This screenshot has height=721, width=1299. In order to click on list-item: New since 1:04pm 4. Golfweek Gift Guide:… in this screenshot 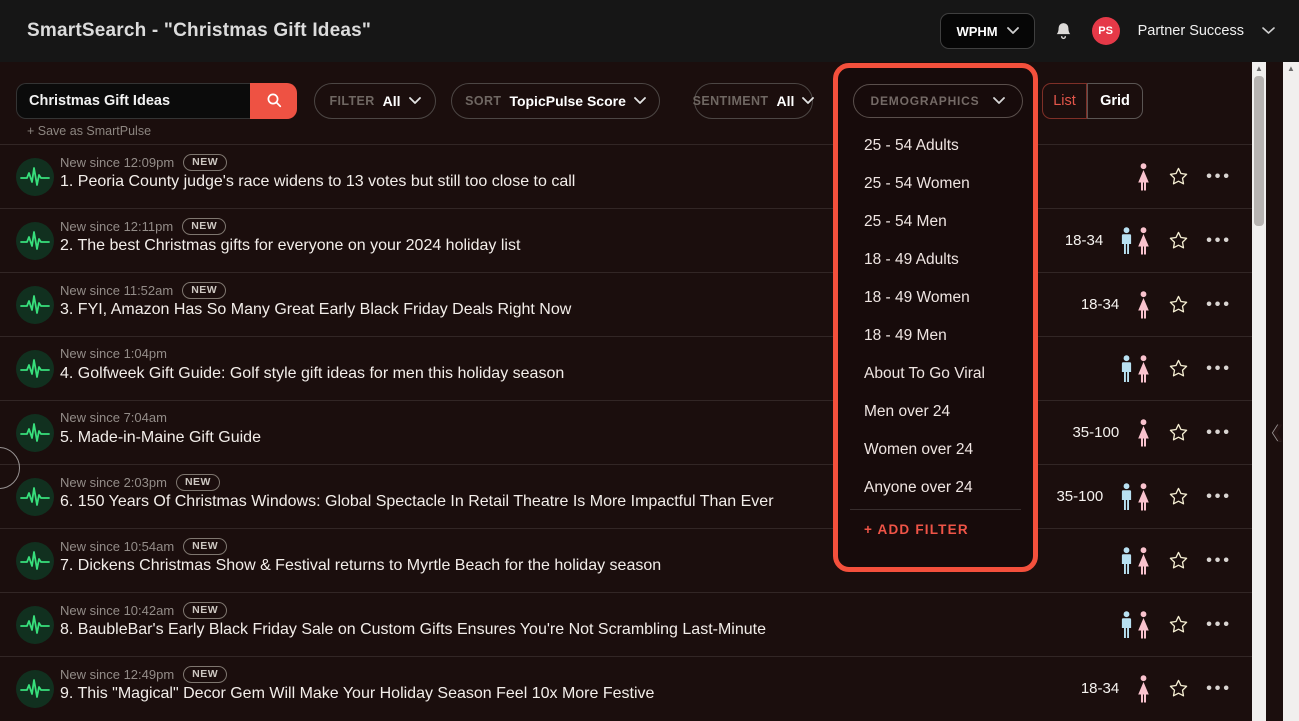, I will do `click(626, 368)`.